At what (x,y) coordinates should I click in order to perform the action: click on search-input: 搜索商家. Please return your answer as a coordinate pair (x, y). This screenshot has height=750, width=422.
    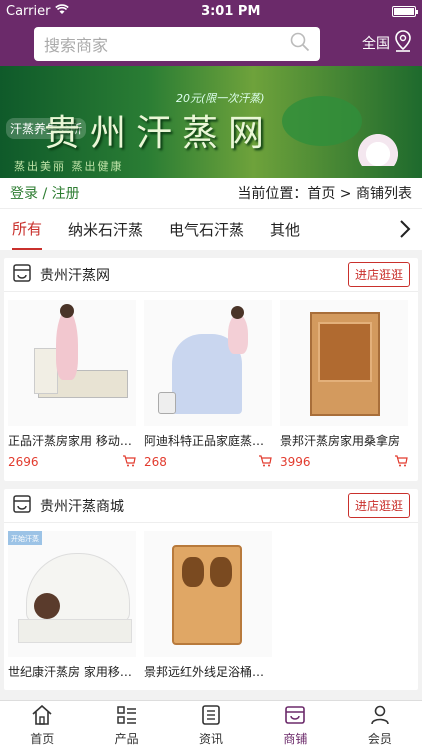
    Looking at the image, I should click on (76, 44).